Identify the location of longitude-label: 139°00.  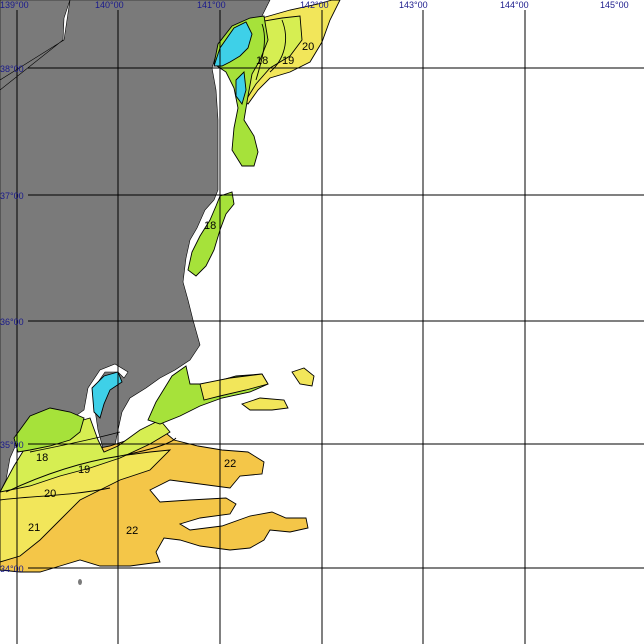
(14, 5).